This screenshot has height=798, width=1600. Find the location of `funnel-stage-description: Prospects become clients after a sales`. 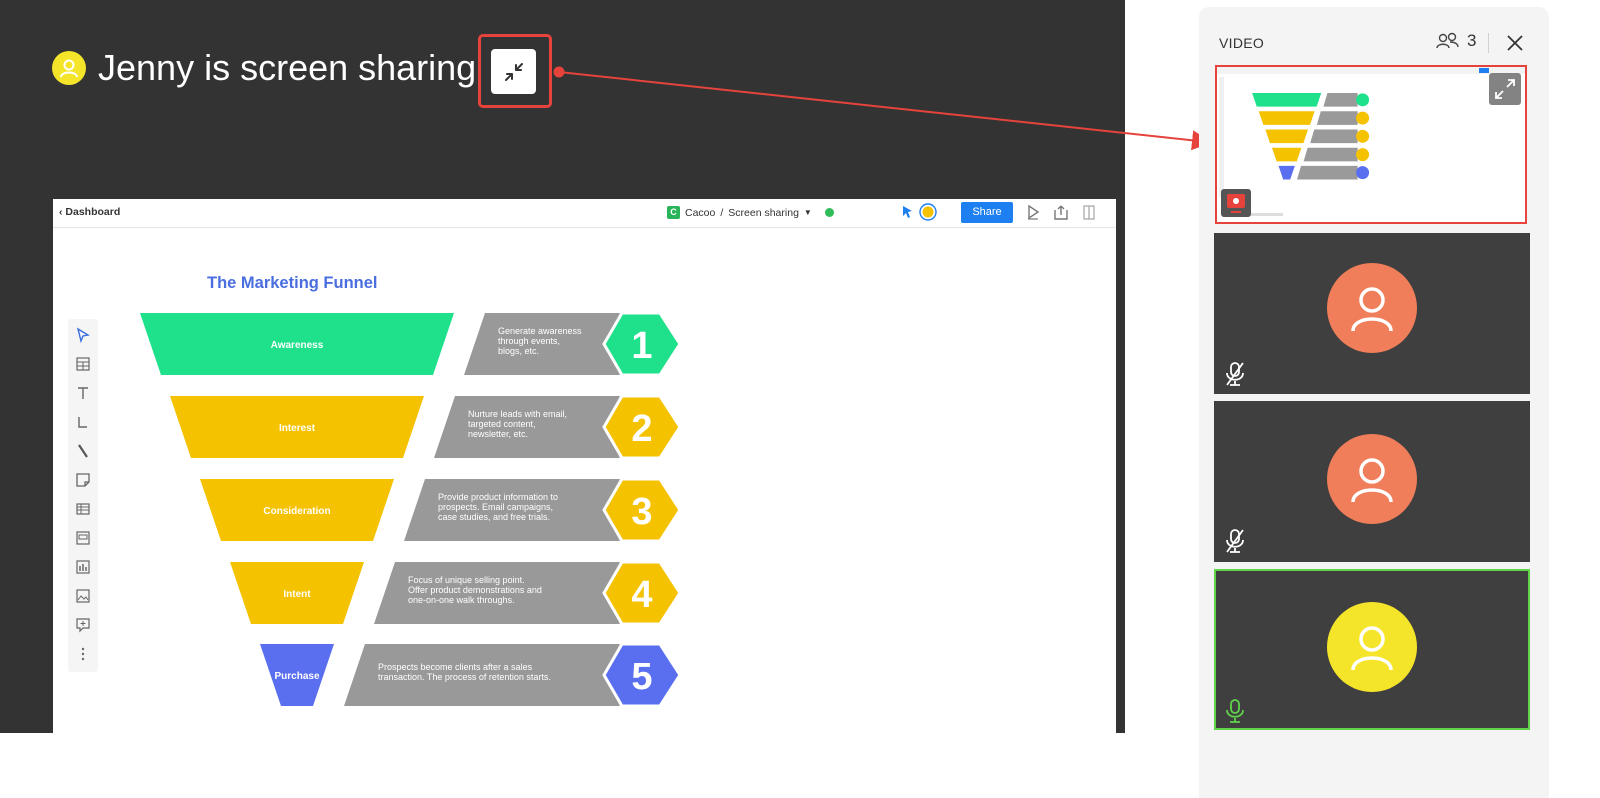

funnel-stage-description: Prospects become clients after a sales is located at coordinates (455, 667).